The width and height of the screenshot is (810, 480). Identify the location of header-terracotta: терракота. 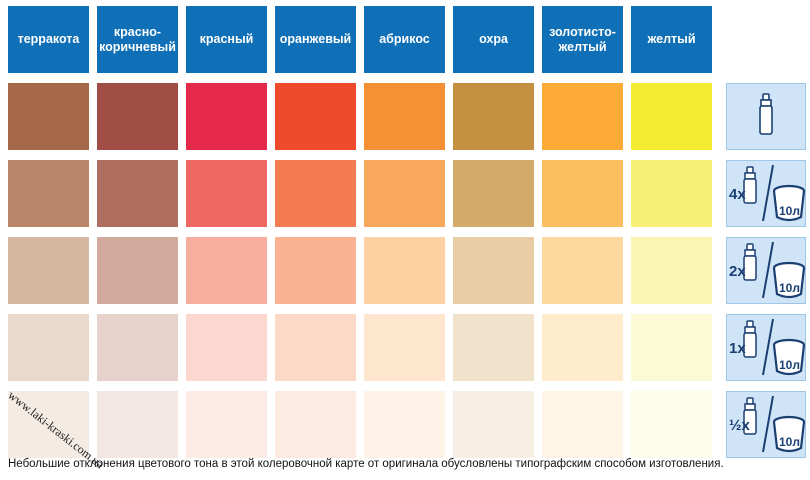
(48, 39).